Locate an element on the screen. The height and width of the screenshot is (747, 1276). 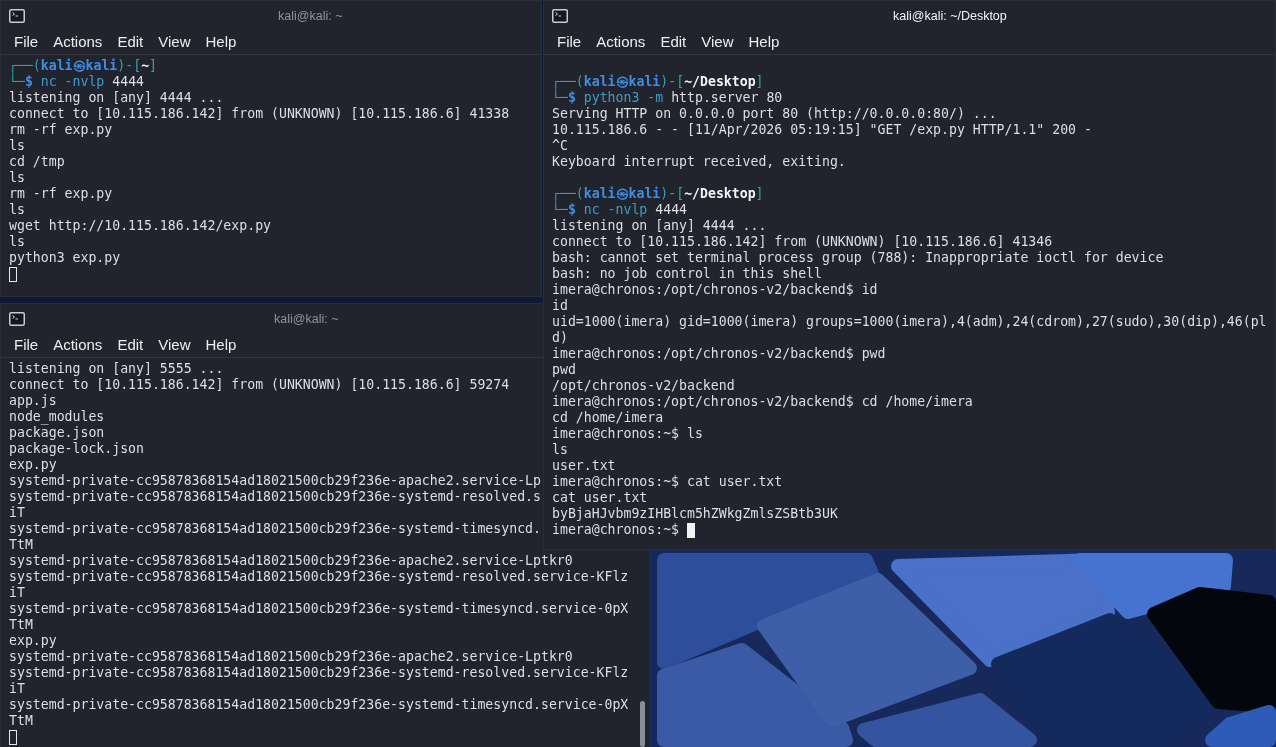
output-line: systemd-private-cc95878368154ad18021500cb29f236e-apache2.service-Lp is located at coordinates (275, 481).